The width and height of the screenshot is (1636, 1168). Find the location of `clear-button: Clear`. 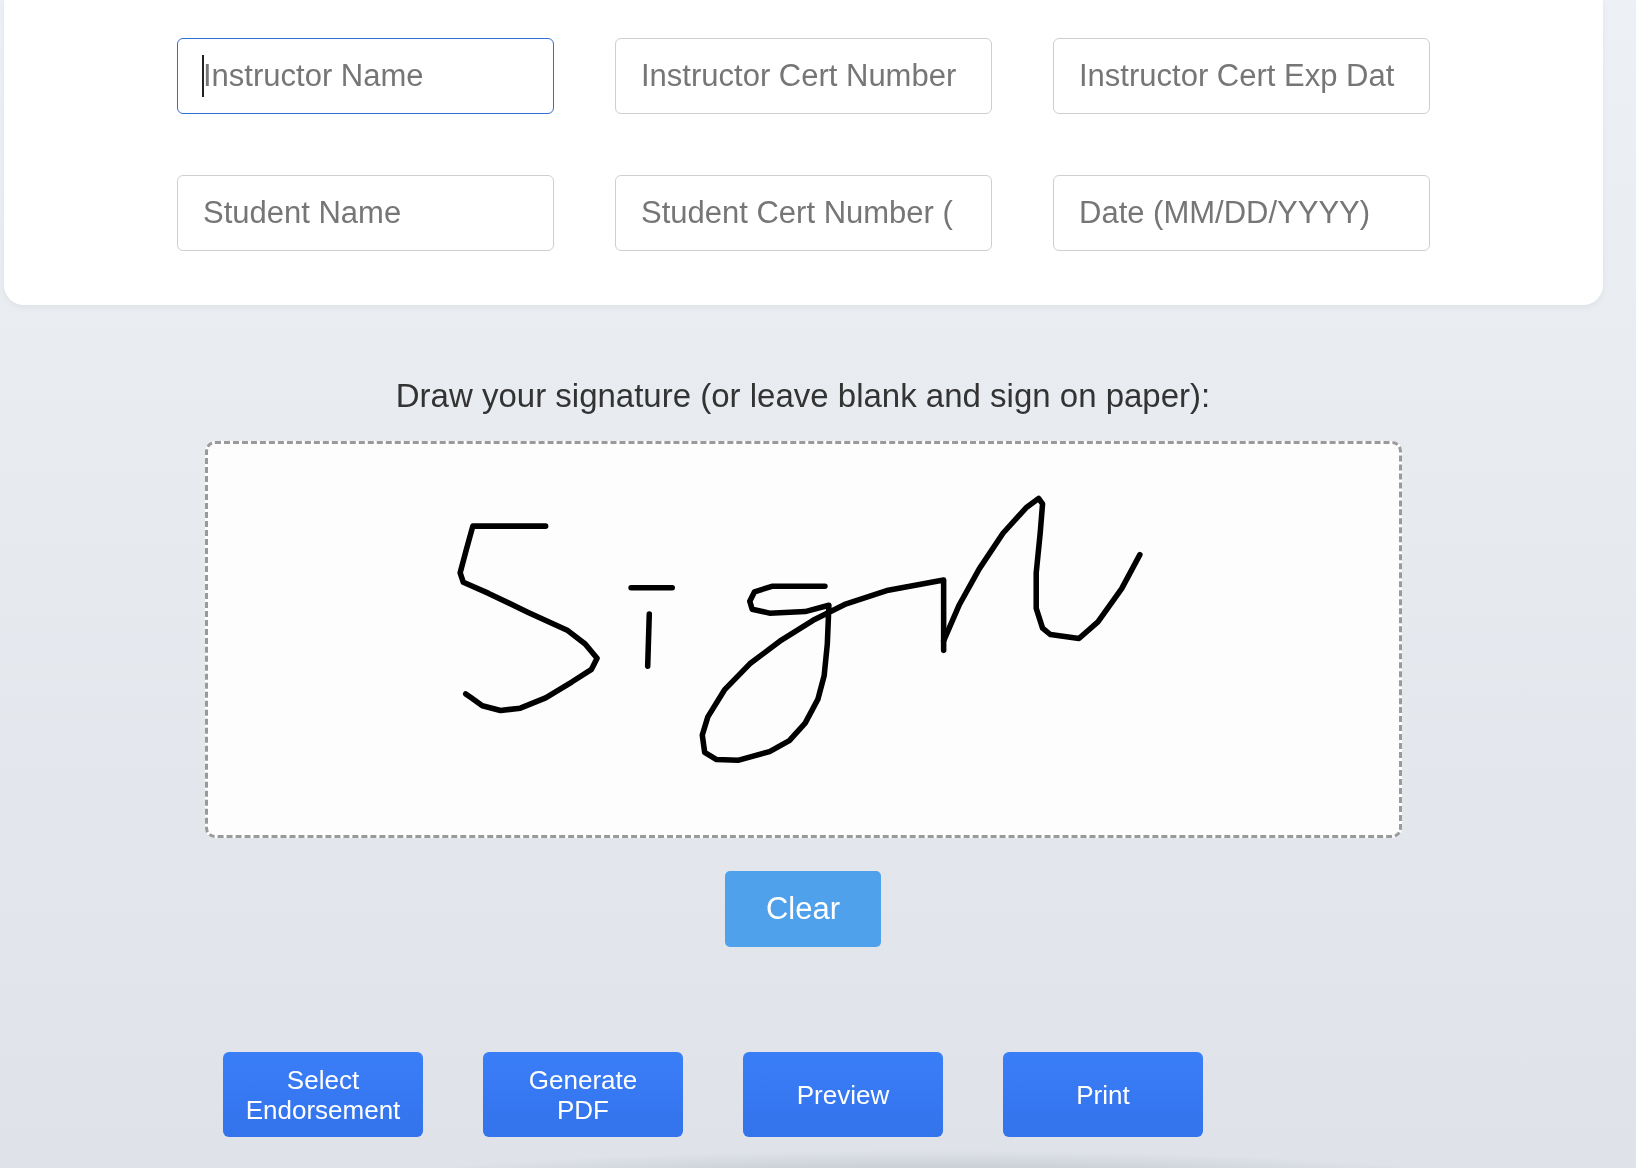

clear-button: Clear is located at coordinates (803, 909).